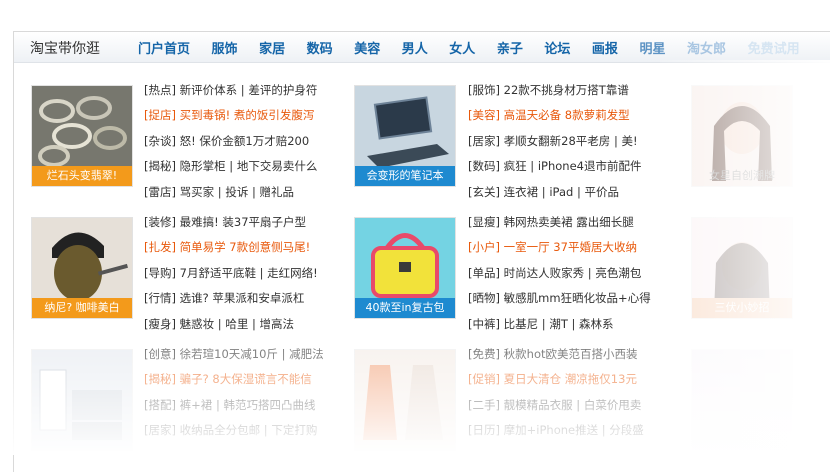 The image size is (830, 472). Describe the element at coordinates (65, 49) in the screenshot. I see `brand-title: 淘宝带你逛` at that location.